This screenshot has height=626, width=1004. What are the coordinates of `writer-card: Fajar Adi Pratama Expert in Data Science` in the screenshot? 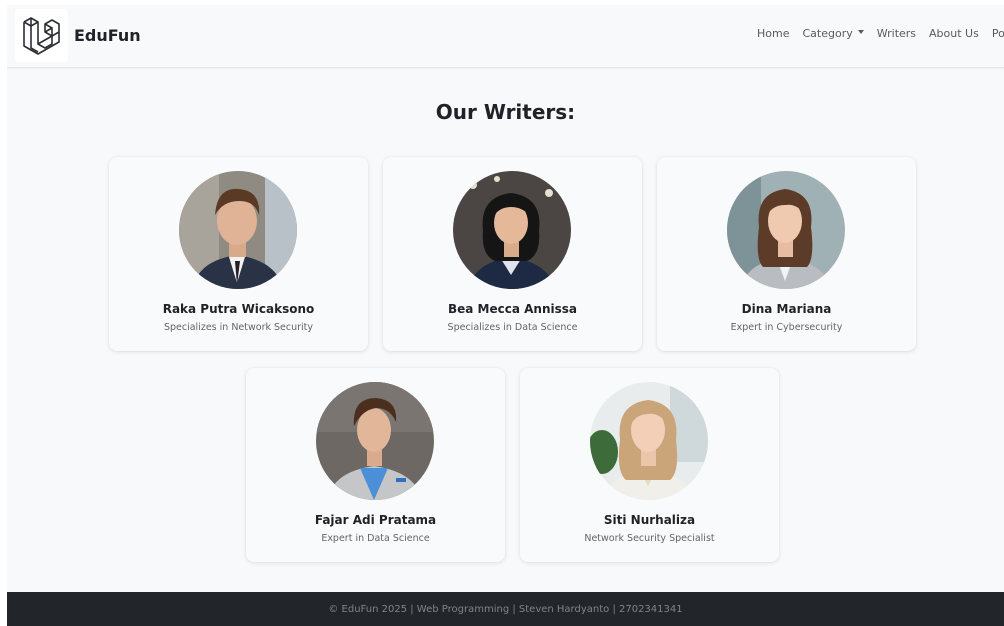 It's located at (375, 465).